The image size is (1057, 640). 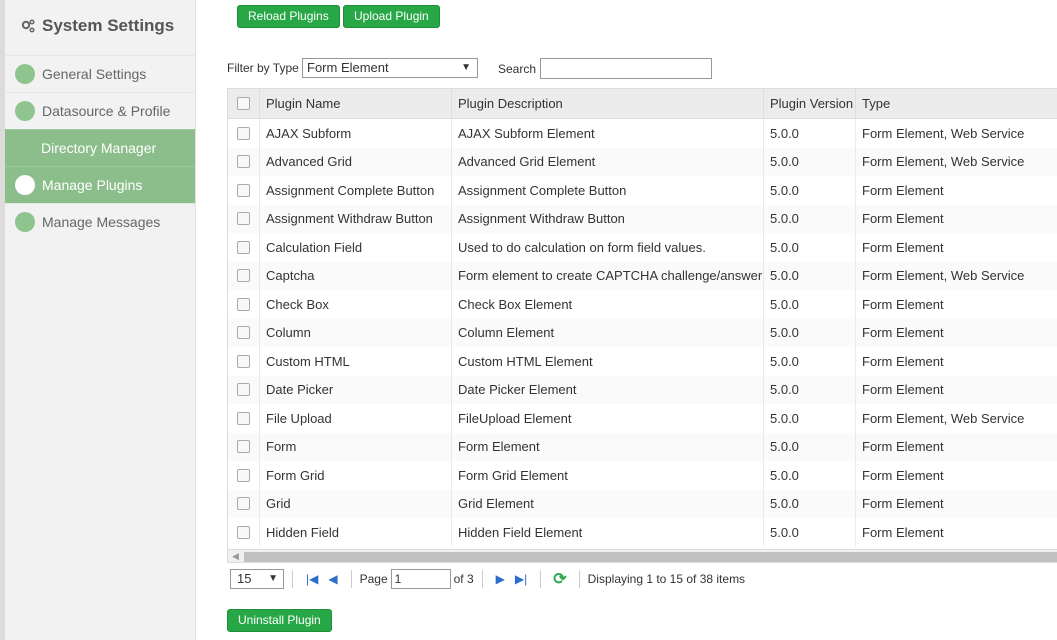 What do you see at coordinates (332, 579) in the screenshot?
I see `prev-page-icon: ◀` at bounding box center [332, 579].